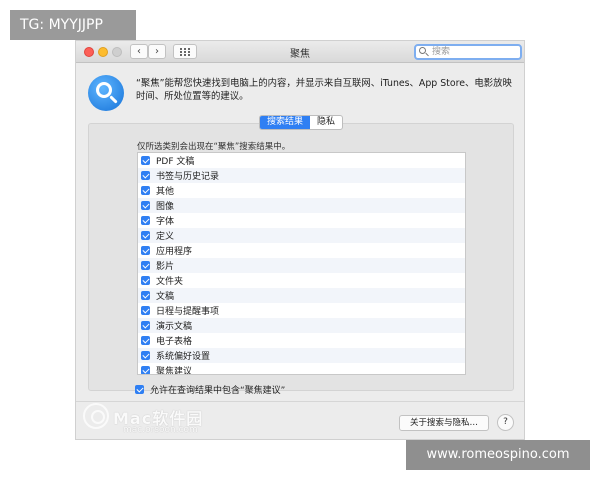  What do you see at coordinates (300, 52) in the screenshot?
I see `title-bar: ‹ › 聚焦 搜索` at bounding box center [300, 52].